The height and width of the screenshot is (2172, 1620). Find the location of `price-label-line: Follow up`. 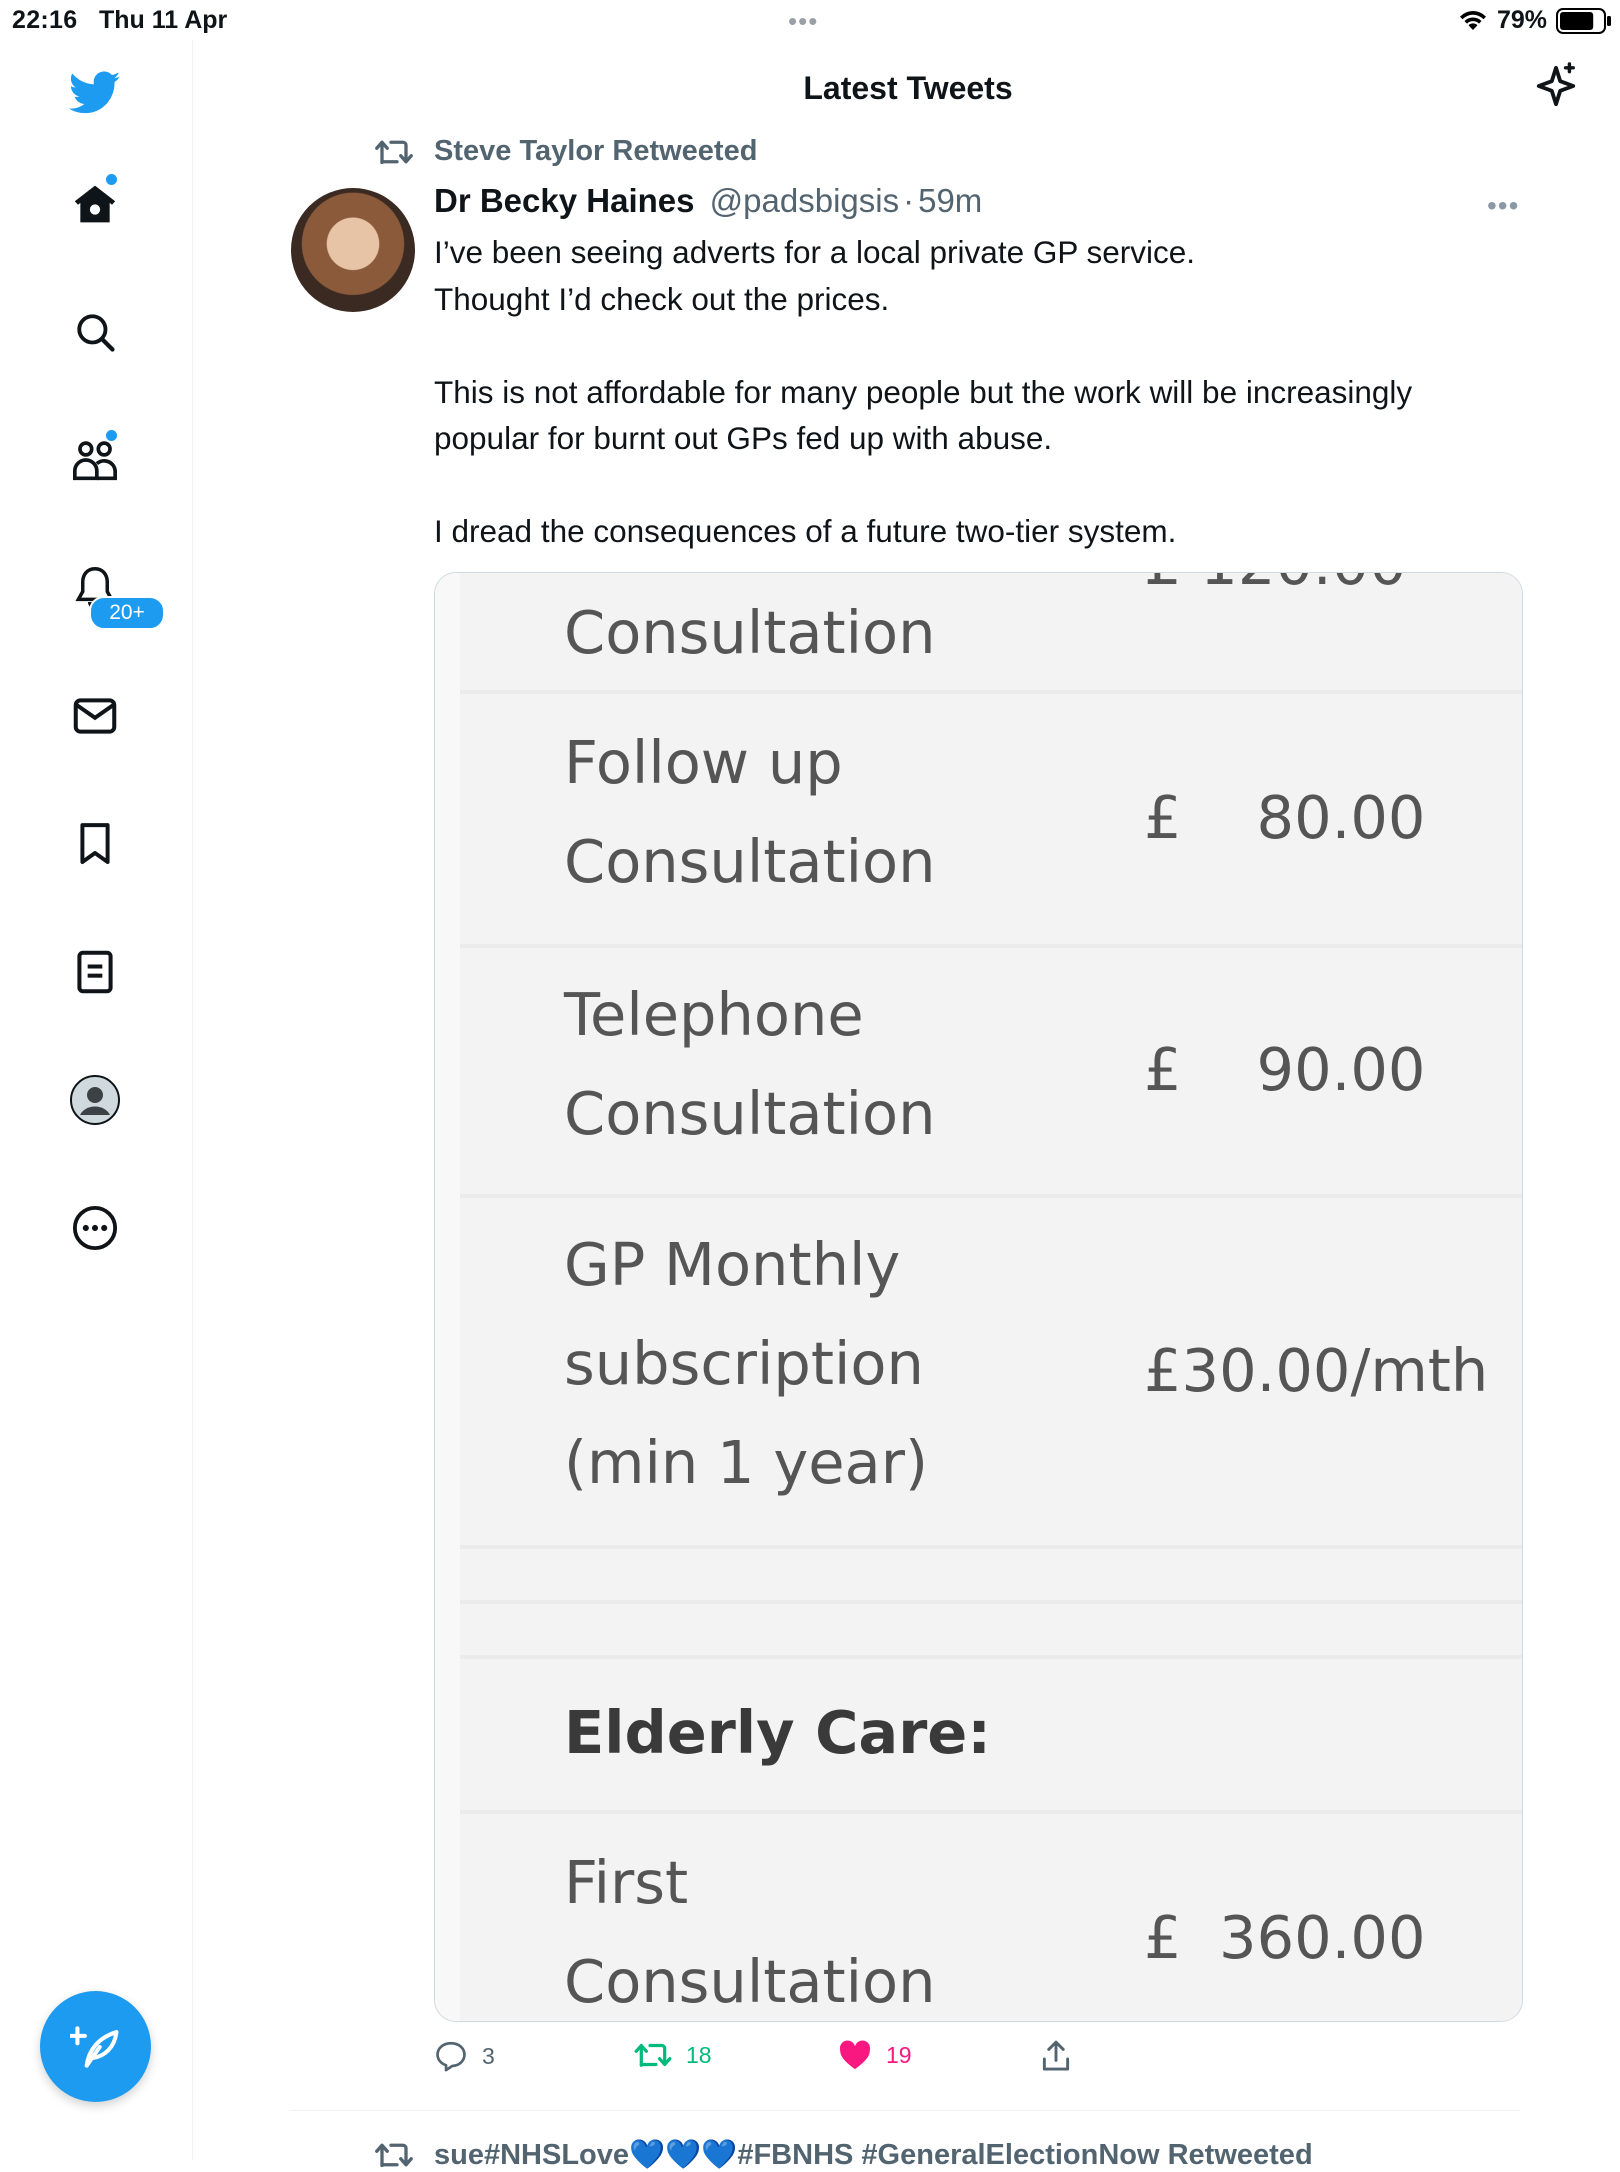

price-label-line: Follow up is located at coordinates (703, 762).